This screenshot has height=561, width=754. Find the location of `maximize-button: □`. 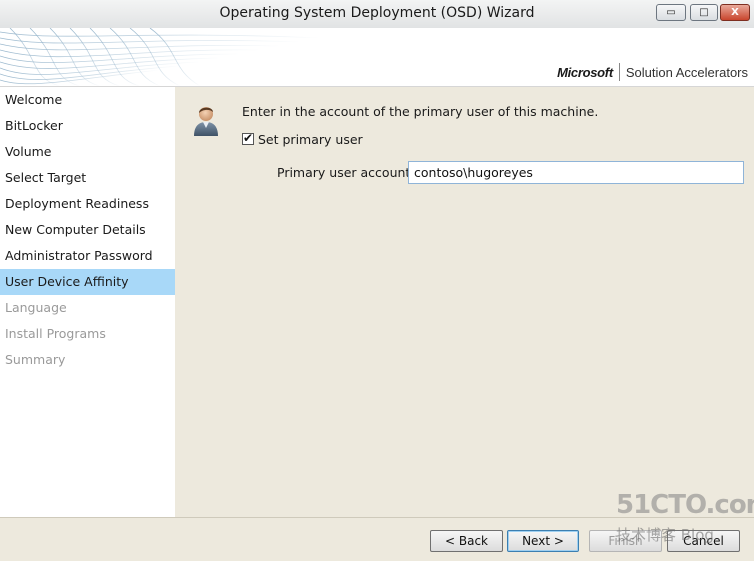

maximize-button: □ is located at coordinates (704, 12).